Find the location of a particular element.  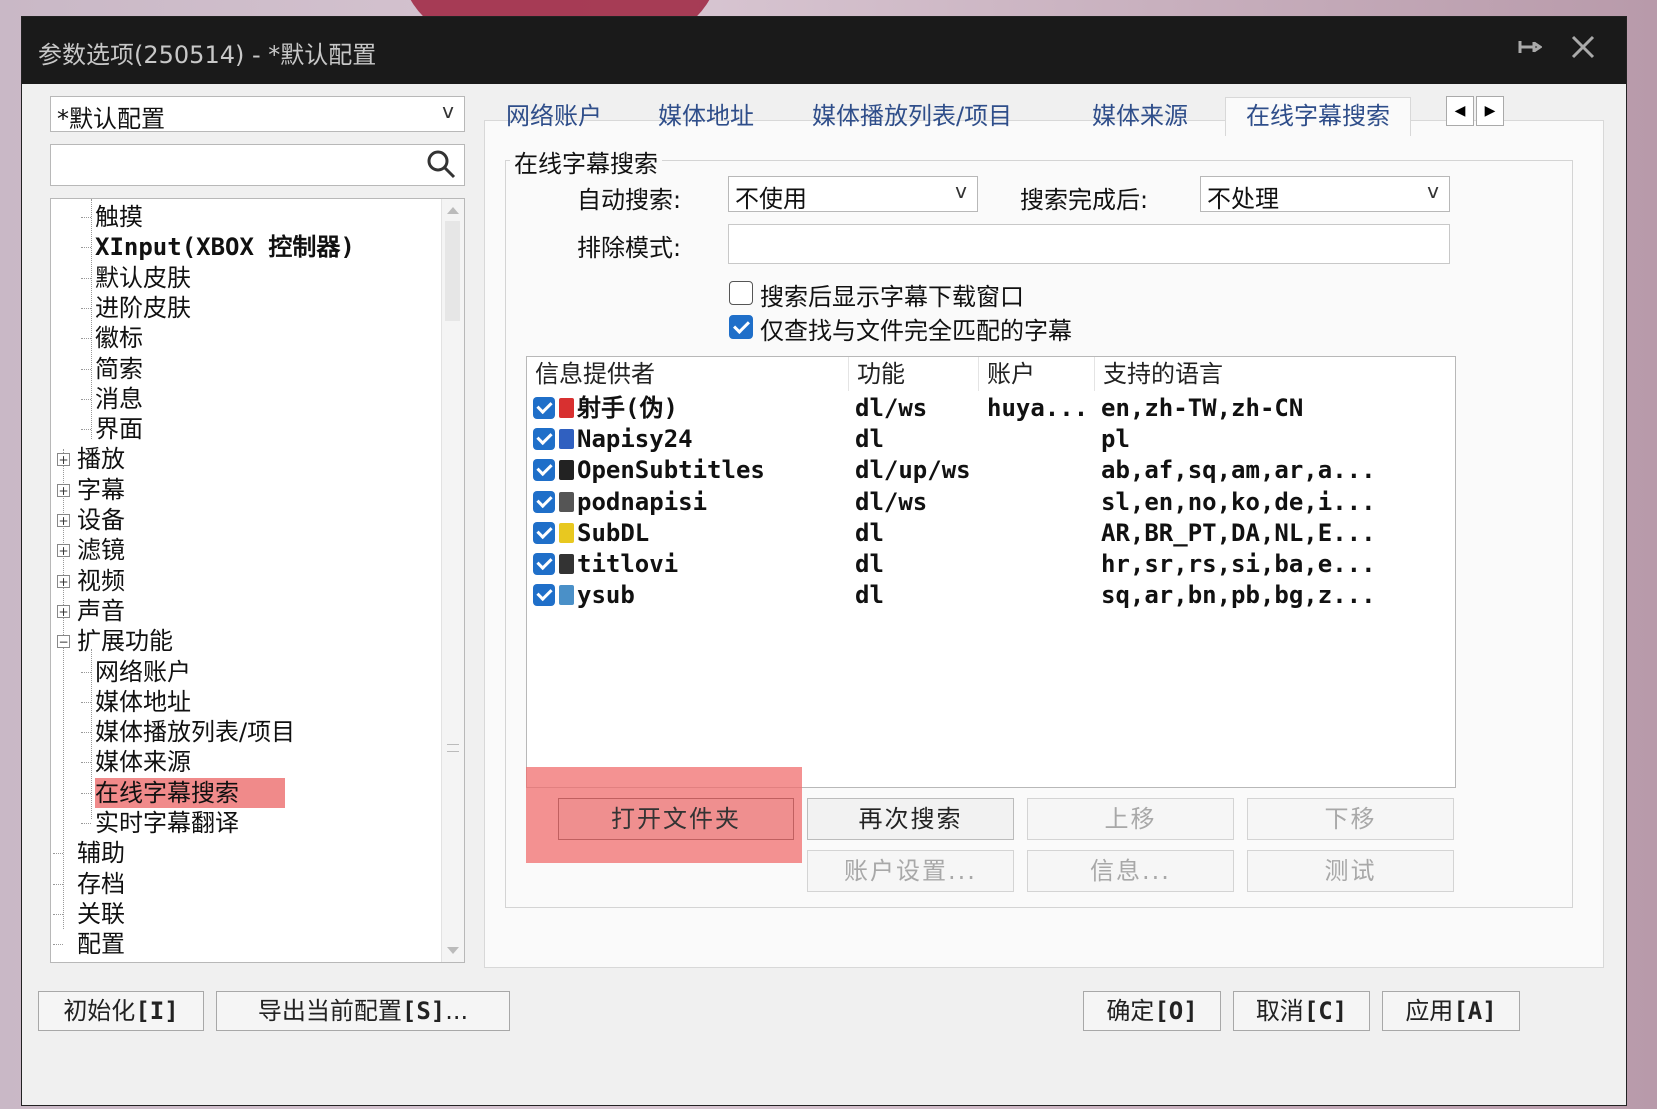

init-button: 初始化[I] is located at coordinates (121, 1011).